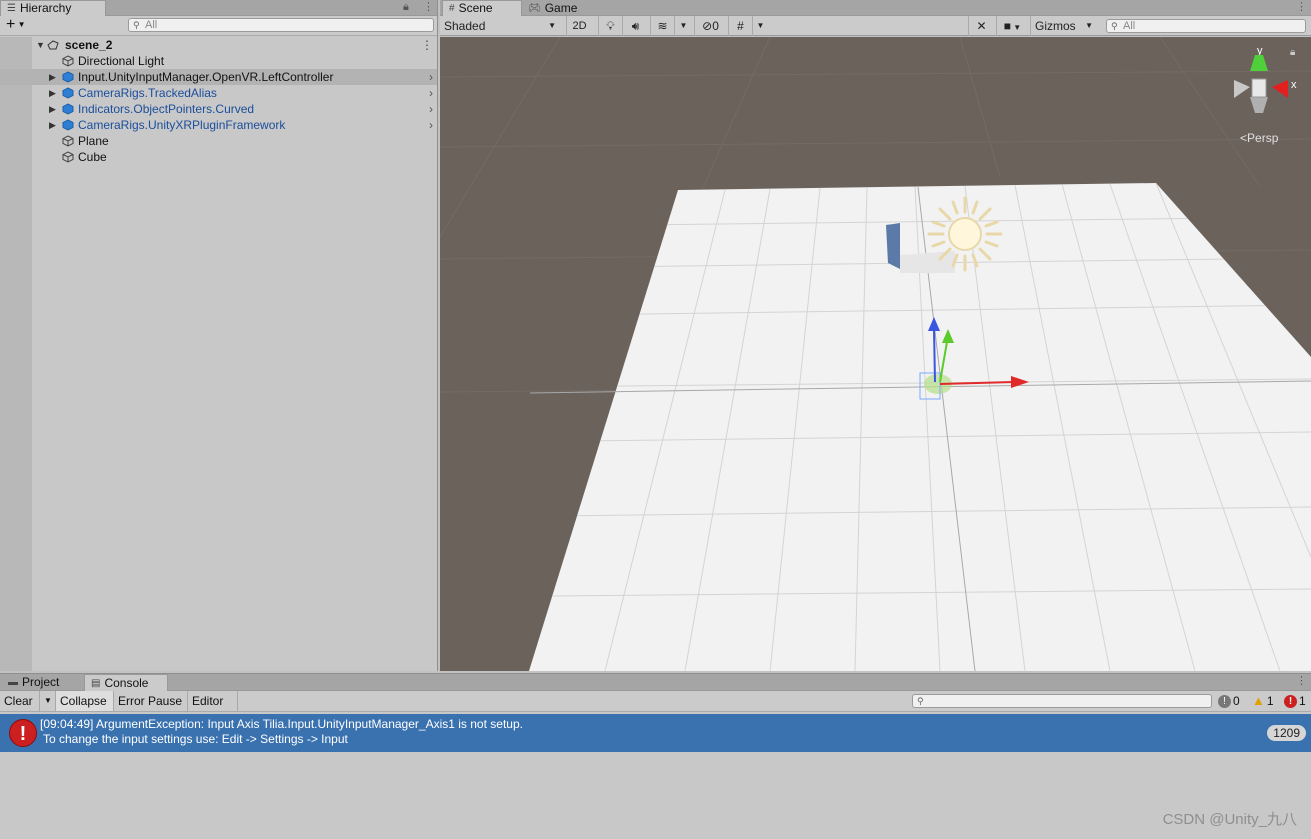 This screenshot has height=839, width=1311. I want to click on clear-options-dropdown: ▼, so click(48, 701).